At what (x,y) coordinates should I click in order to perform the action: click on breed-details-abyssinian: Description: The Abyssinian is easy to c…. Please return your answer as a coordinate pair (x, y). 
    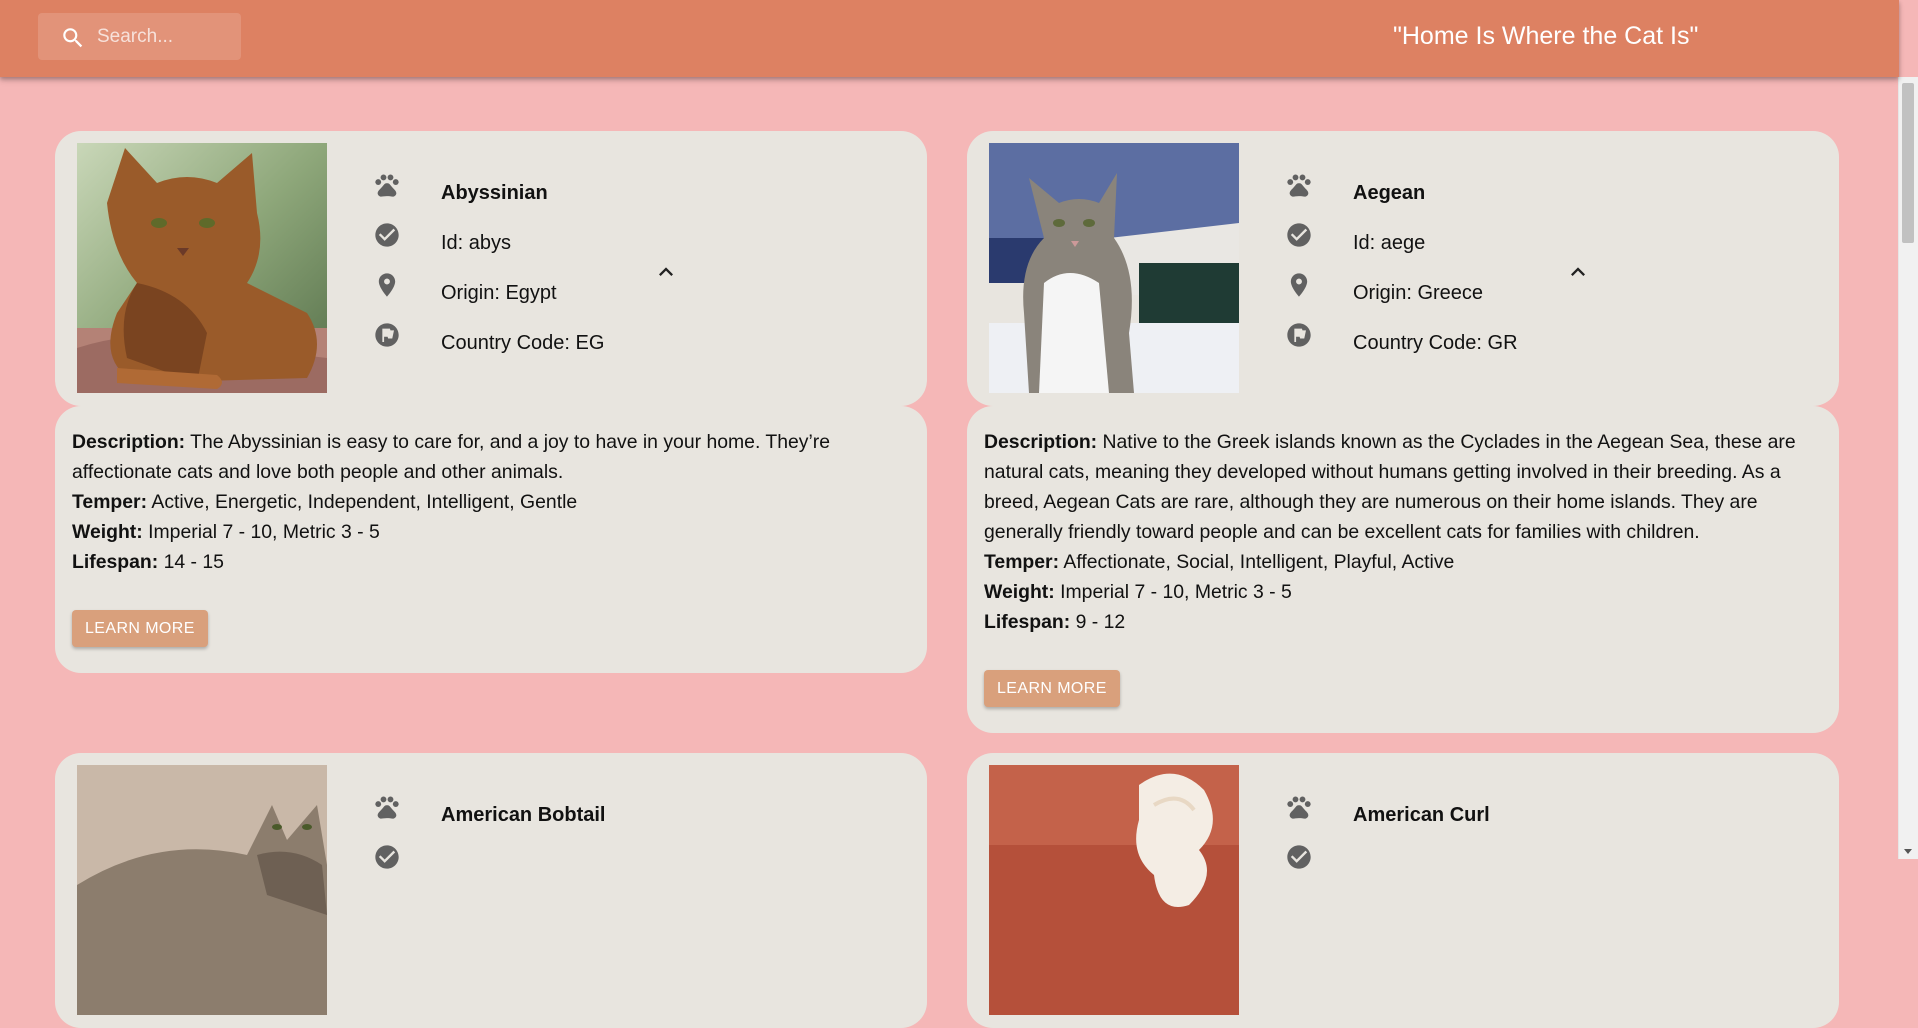
    Looking at the image, I should click on (491, 539).